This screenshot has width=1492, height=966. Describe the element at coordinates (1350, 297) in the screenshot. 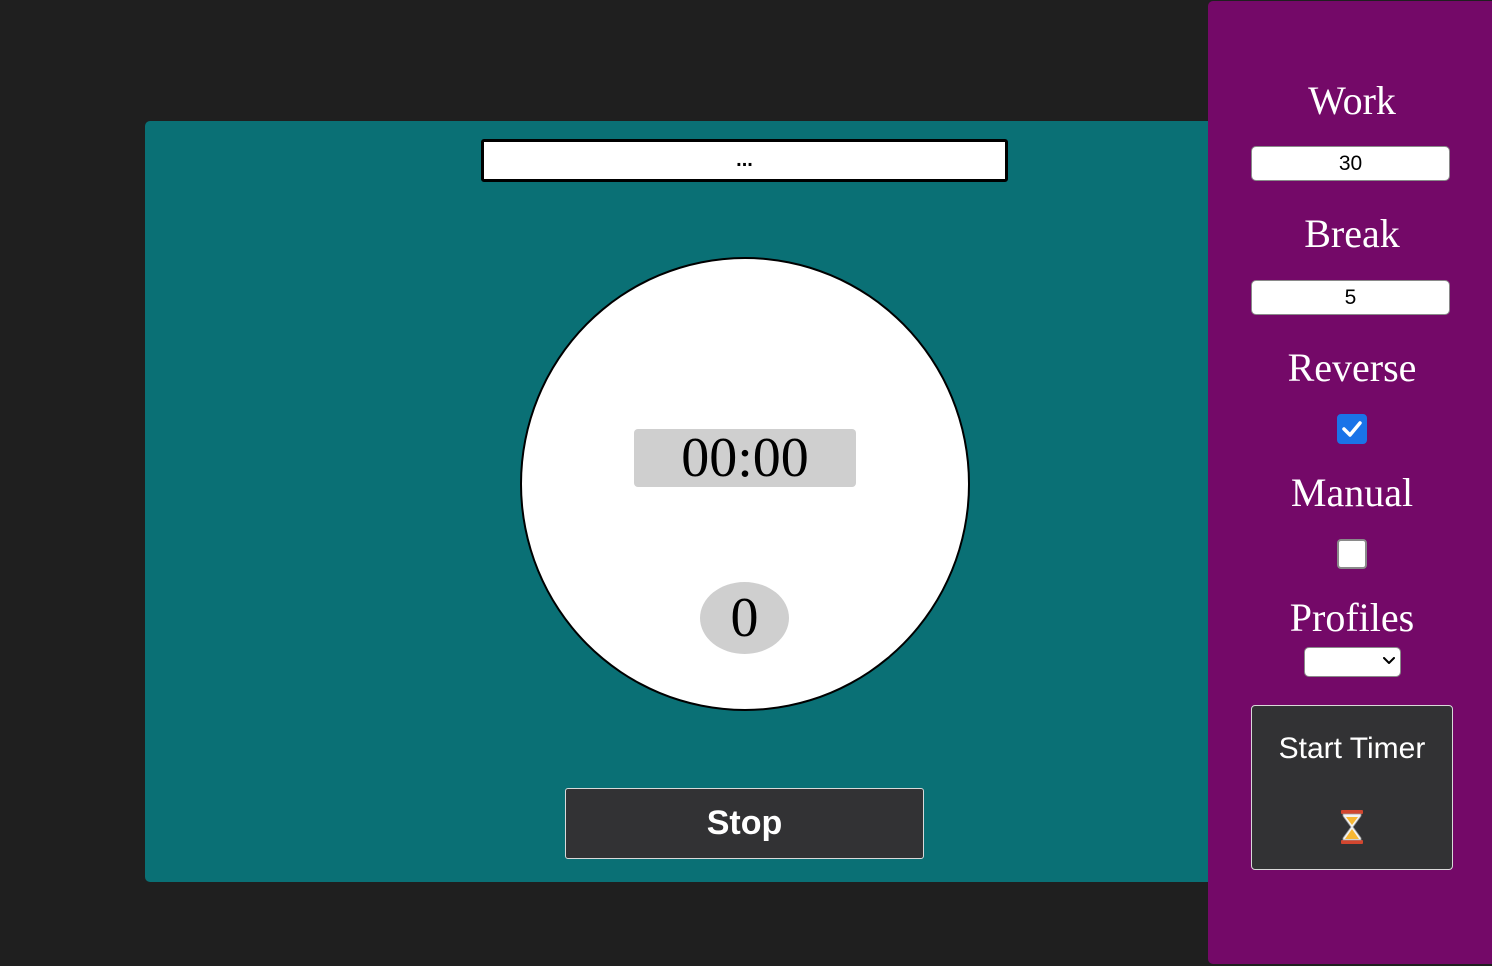

I see `break-duration-input` at that location.